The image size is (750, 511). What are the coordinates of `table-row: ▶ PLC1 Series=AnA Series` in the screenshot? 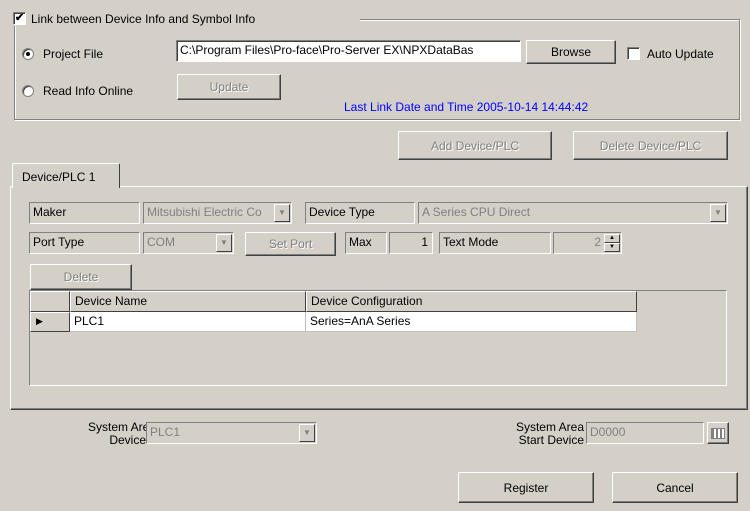 It's located at (333, 322).